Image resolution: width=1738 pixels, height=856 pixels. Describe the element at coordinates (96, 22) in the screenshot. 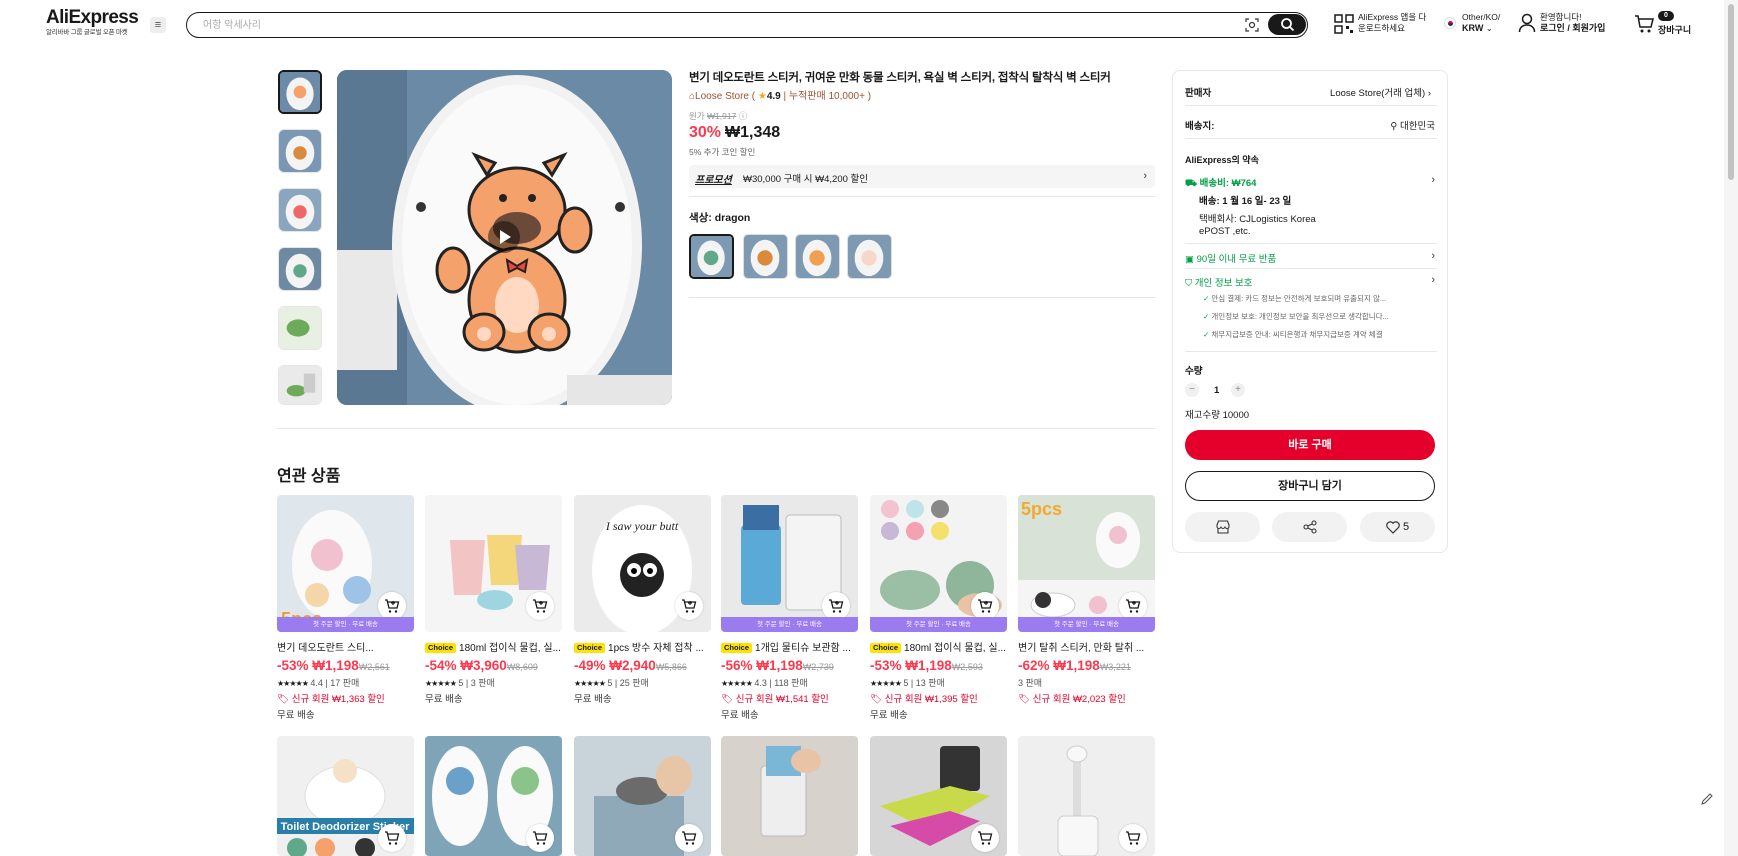

I see `aliexpress-logo: AliExpress 알리바바 그룹 글로벌 오픈 마켓` at that location.